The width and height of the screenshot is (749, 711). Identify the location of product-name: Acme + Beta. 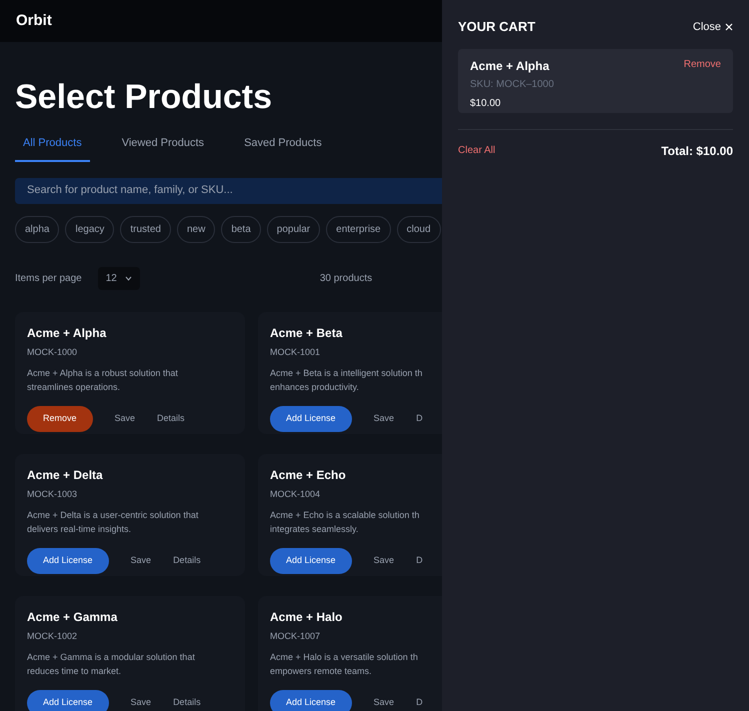
(307, 333).